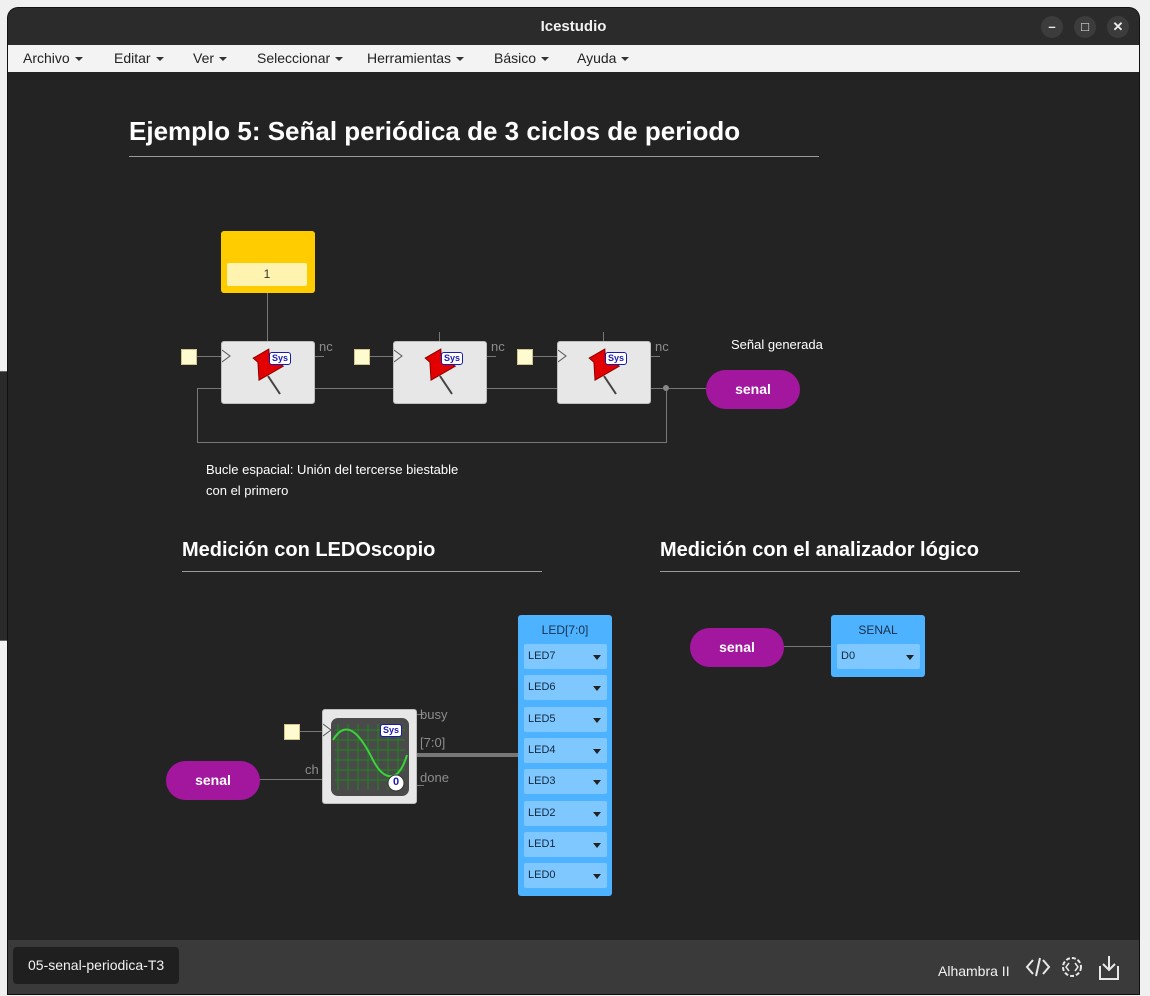 This screenshot has height=996, width=1150. I want to click on window-title: Icestudio, so click(573, 26).